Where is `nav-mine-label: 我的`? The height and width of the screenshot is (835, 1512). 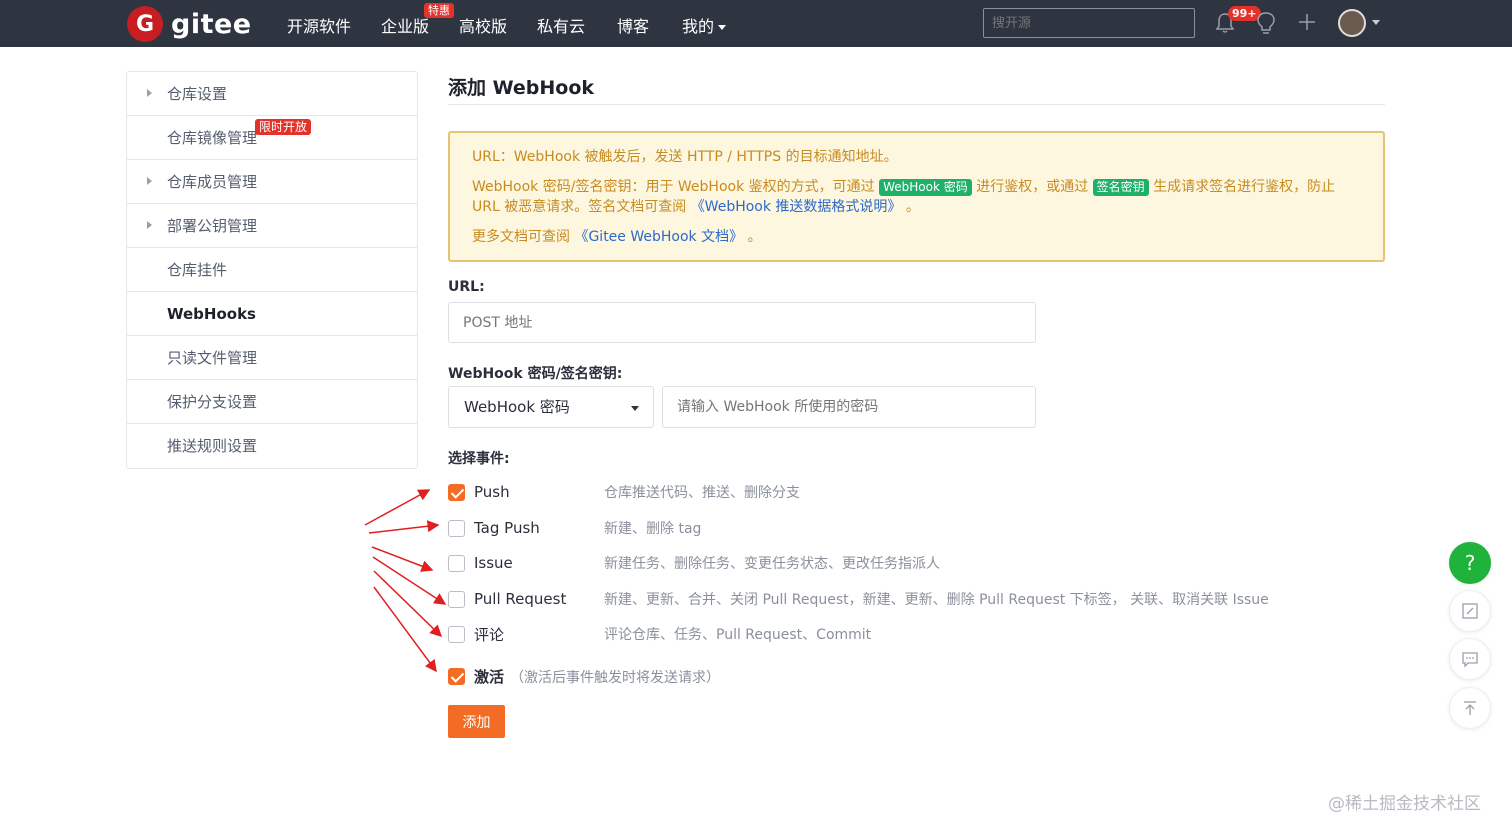
nav-mine-label: 我的 is located at coordinates (698, 26).